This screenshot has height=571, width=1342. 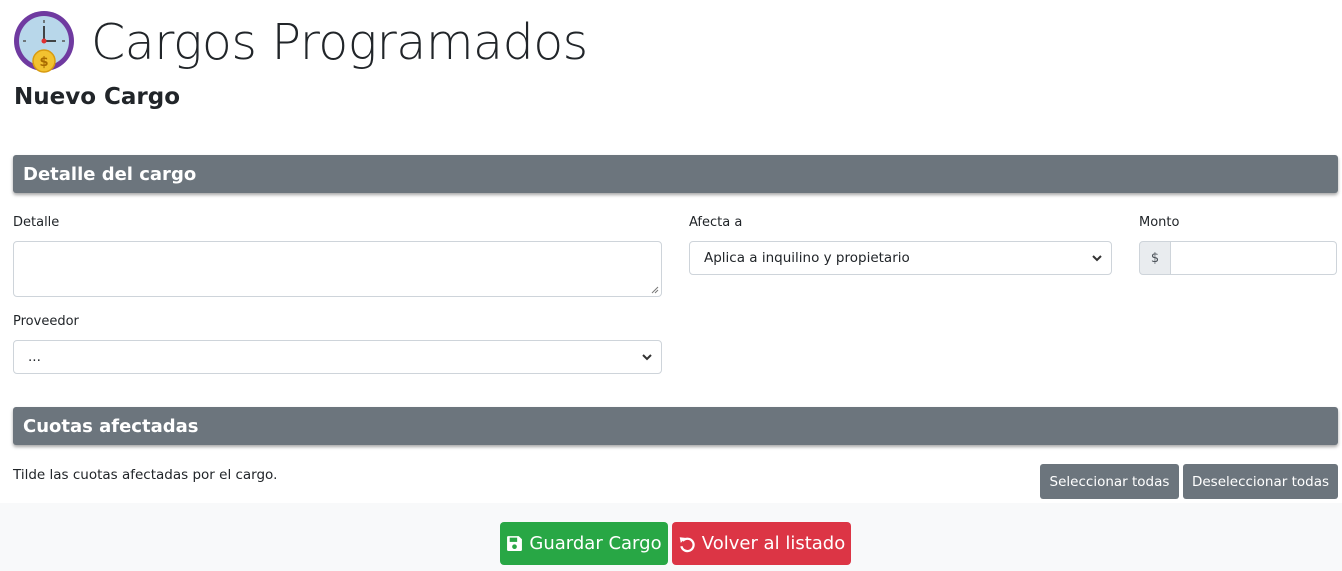 What do you see at coordinates (773, 543) in the screenshot?
I see `back-button-label: Volver al listado` at bounding box center [773, 543].